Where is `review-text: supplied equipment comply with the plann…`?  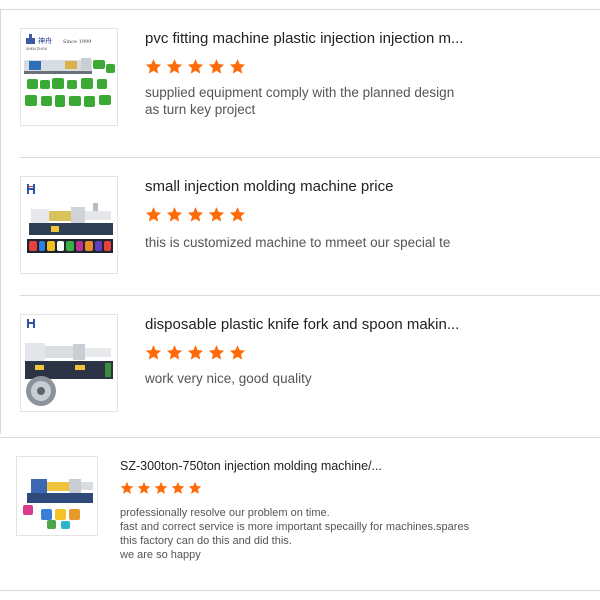 review-text: supplied equipment comply with the plann… is located at coordinates (299, 101).